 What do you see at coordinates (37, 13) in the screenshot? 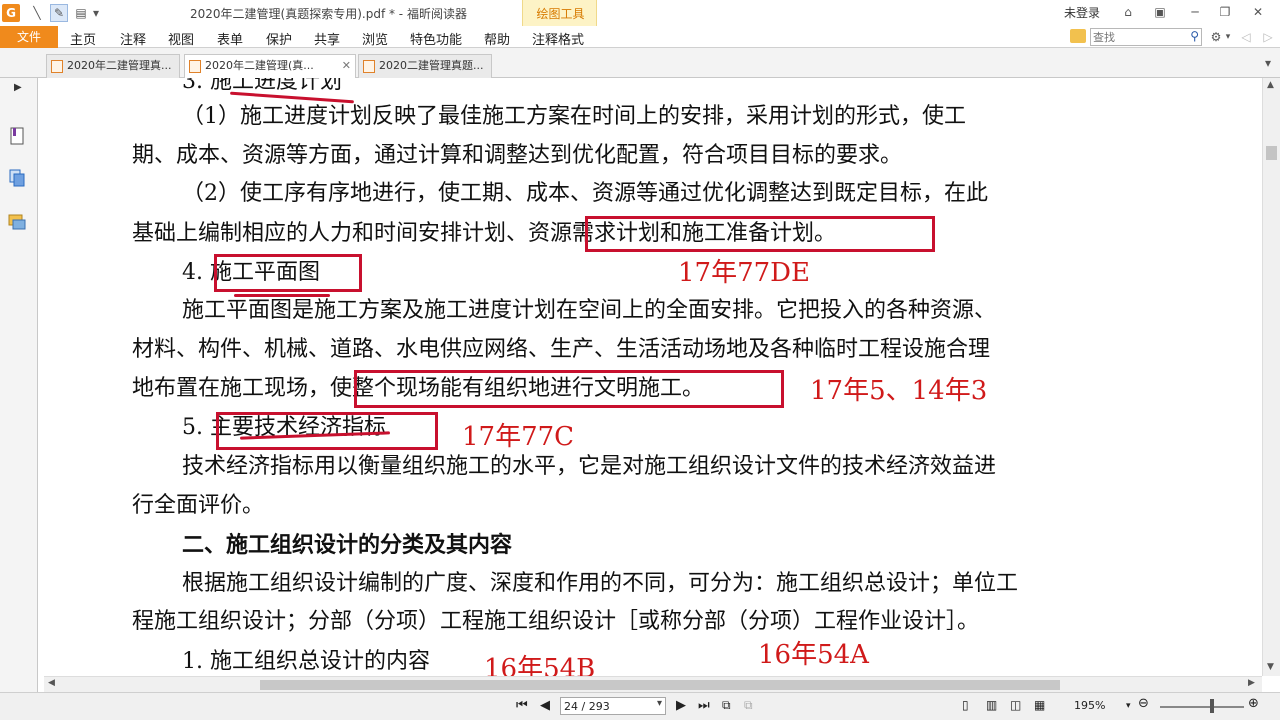
I see `line-tool-icon: ╲` at bounding box center [37, 13].